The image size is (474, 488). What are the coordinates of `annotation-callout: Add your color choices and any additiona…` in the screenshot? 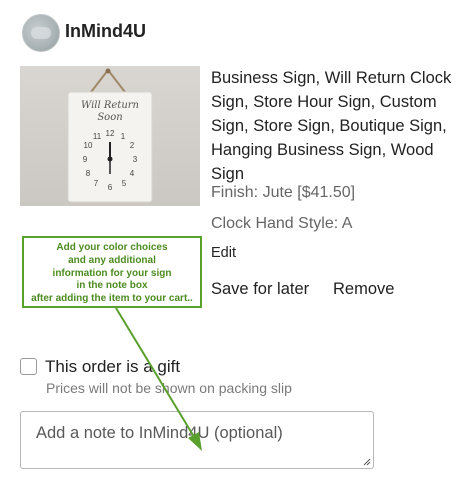 It's located at (112, 272).